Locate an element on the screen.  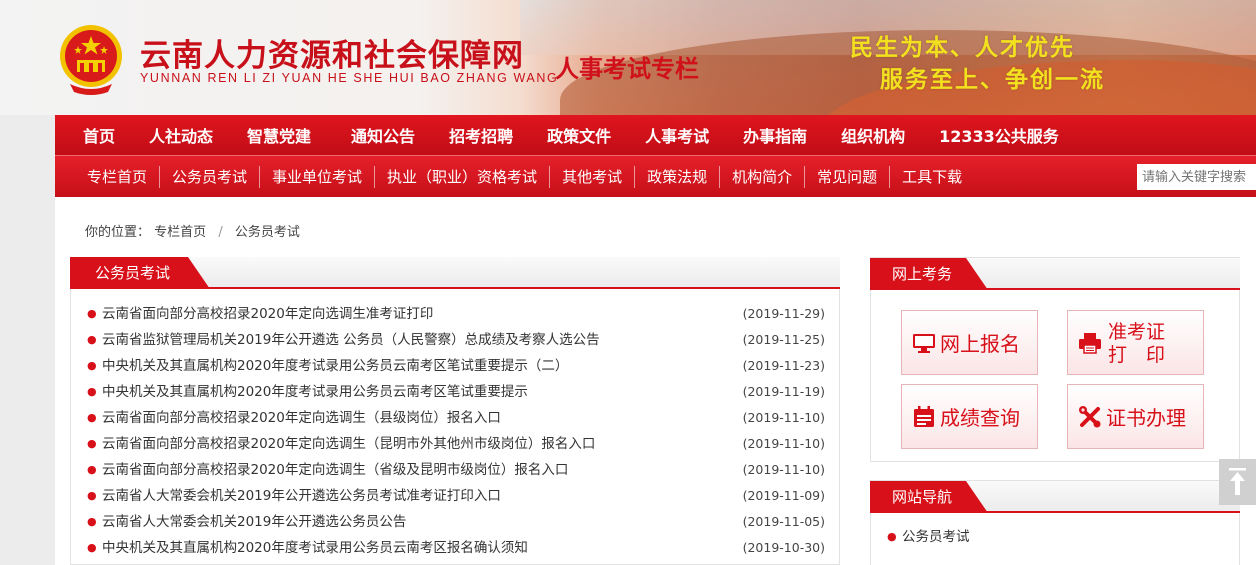
online-register-button: 网上报名 is located at coordinates (969, 342).